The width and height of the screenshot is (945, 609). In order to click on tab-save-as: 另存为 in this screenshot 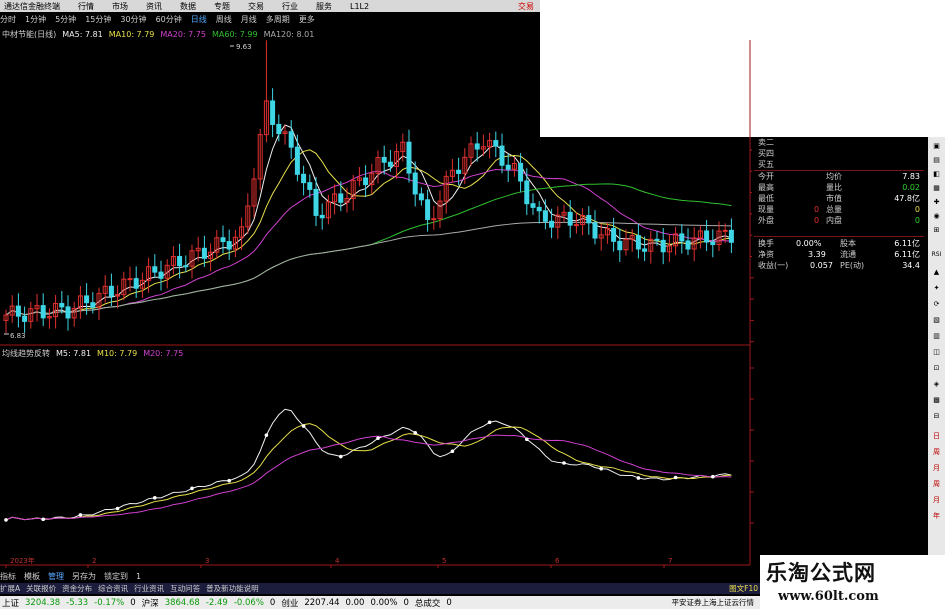, I will do `click(84, 576)`.